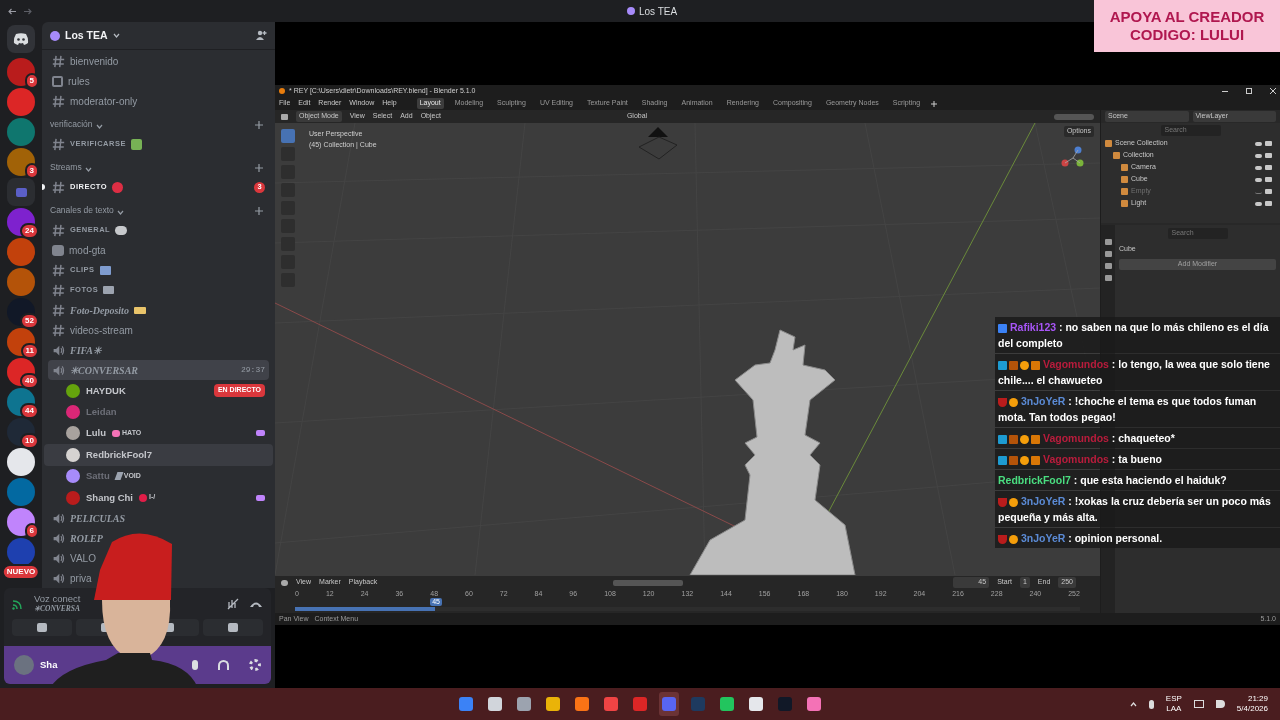 Image resolution: width=1280 pixels, height=720 pixels. What do you see at coordinates (1133, 704) in the screenshot?
I see `chevron-up-icon` at bounding box center [1133, 704].